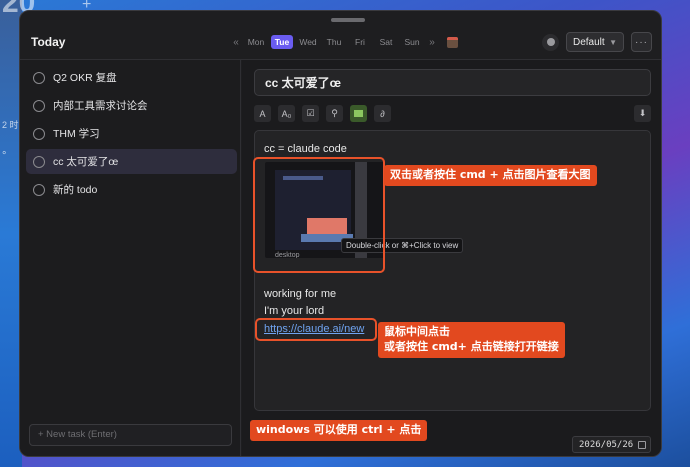  What do you see at coordinates (100, 106) in the screenshot?
I see `task-label: 内部工具需求讨论会` at bounding box center [100, 106].